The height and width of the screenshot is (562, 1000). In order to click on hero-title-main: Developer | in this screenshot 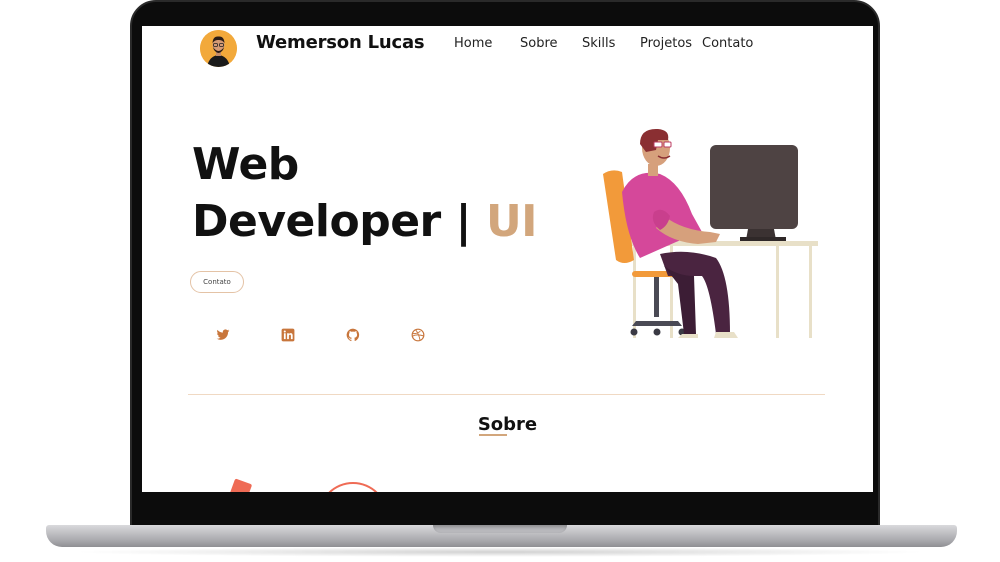, I will do `click(332, 221)`.